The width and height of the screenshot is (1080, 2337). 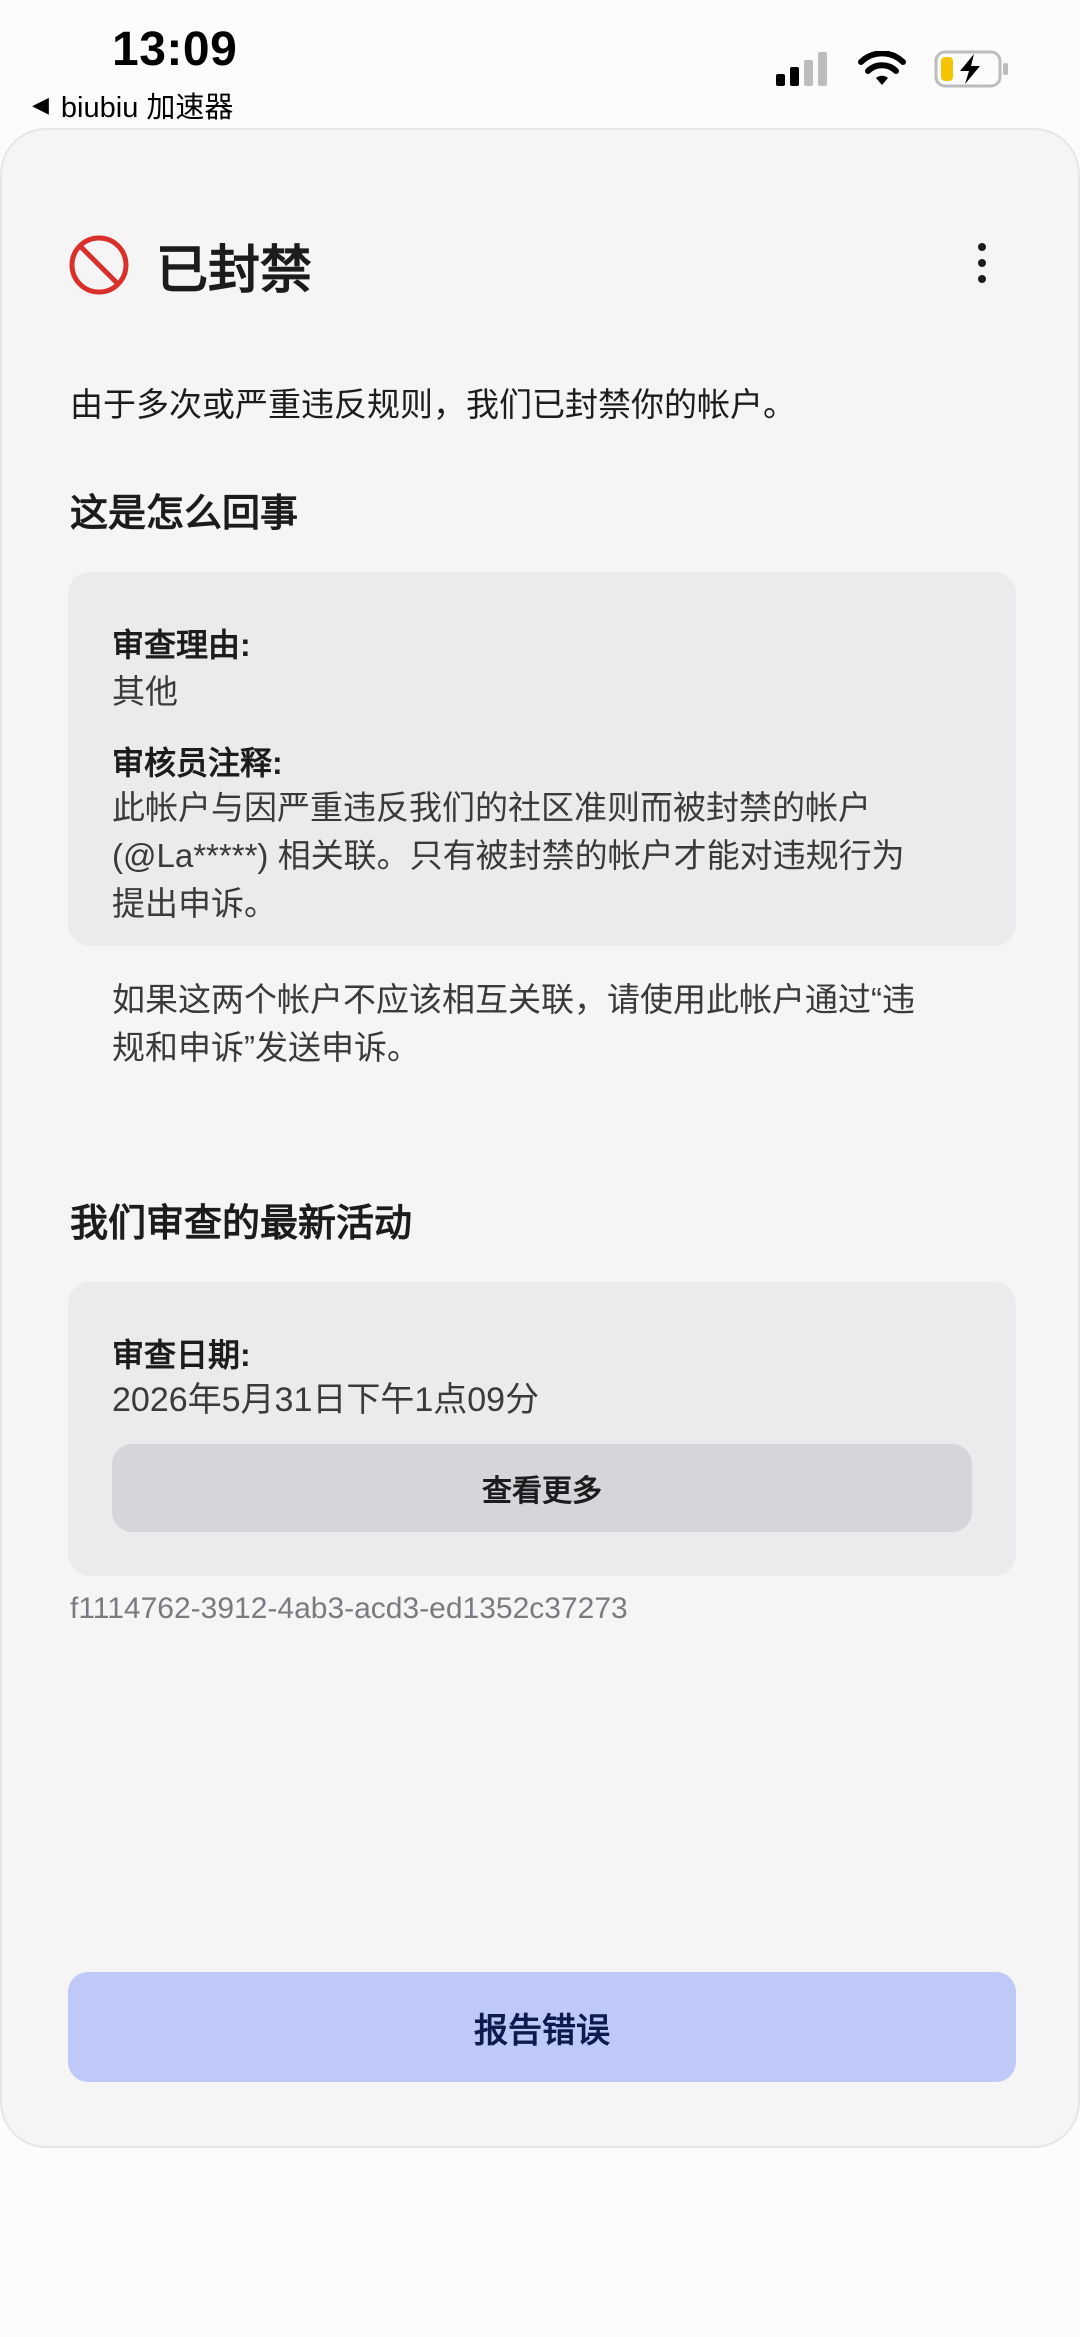 What do you see at coordinates (40, 104) in the screenshot?
I see `back-triangle-icon: ◀` at bounding box center [40, 104].